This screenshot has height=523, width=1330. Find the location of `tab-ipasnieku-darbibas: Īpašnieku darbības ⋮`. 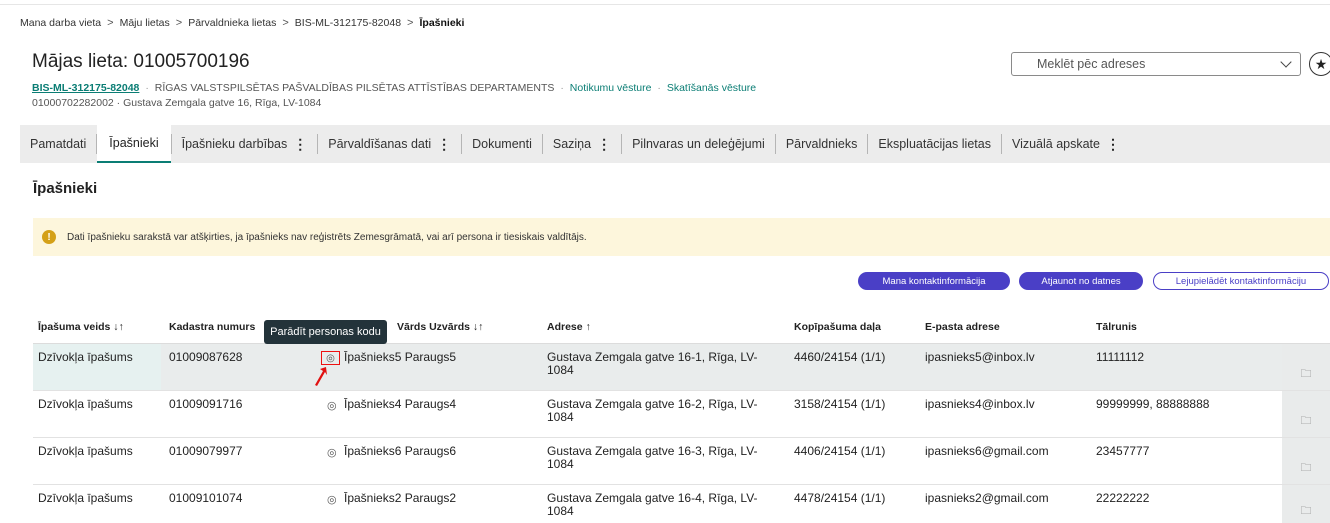

tab-ipasnieku-darbibas: Īpašnieku darbības ⋮ is located at coordinates (245, 144).